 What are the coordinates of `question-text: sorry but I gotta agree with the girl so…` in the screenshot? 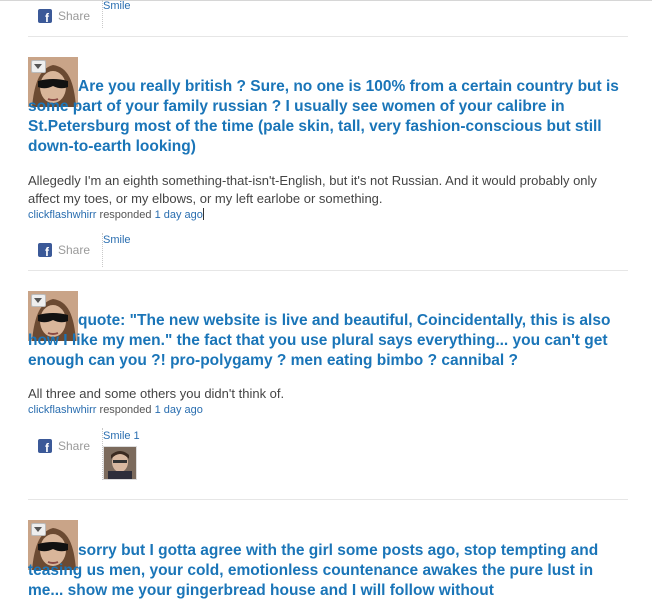 It's located at (330, 571).